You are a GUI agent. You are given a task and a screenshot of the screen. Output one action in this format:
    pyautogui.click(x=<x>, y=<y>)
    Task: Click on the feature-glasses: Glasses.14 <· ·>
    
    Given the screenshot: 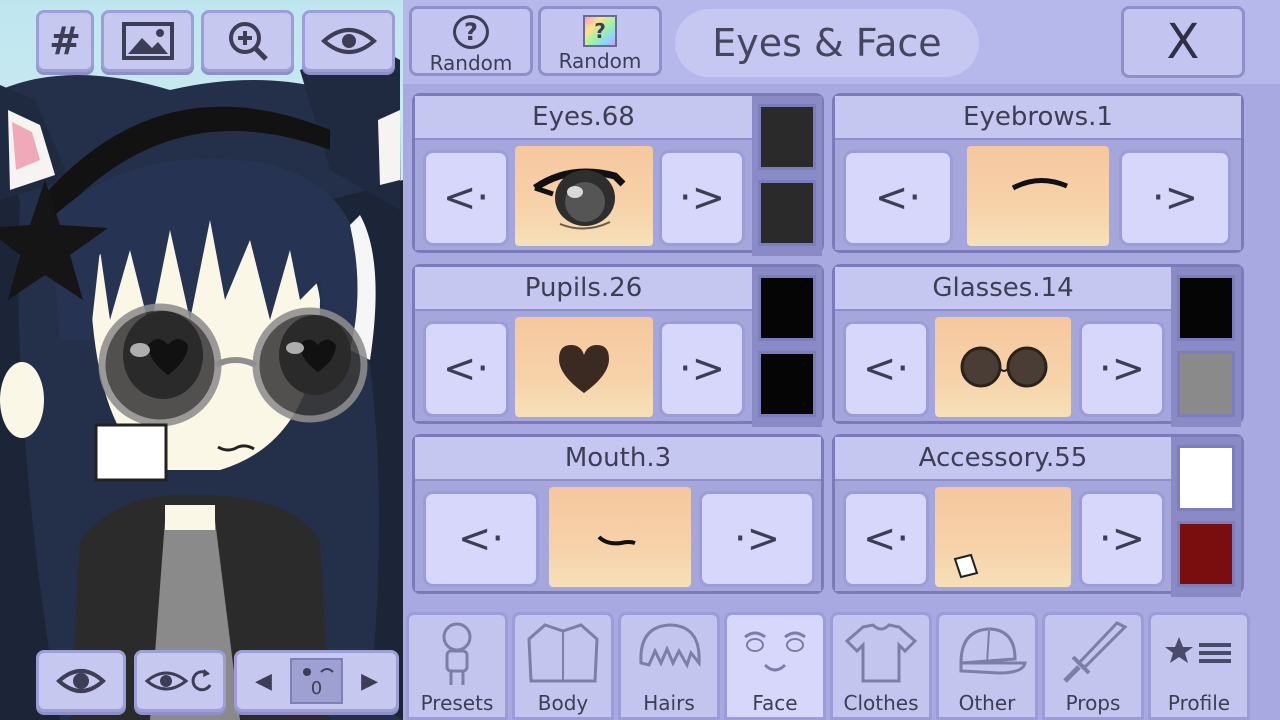 What is the action you would take?
    pyautogui.click(x=1038, y=345)
    